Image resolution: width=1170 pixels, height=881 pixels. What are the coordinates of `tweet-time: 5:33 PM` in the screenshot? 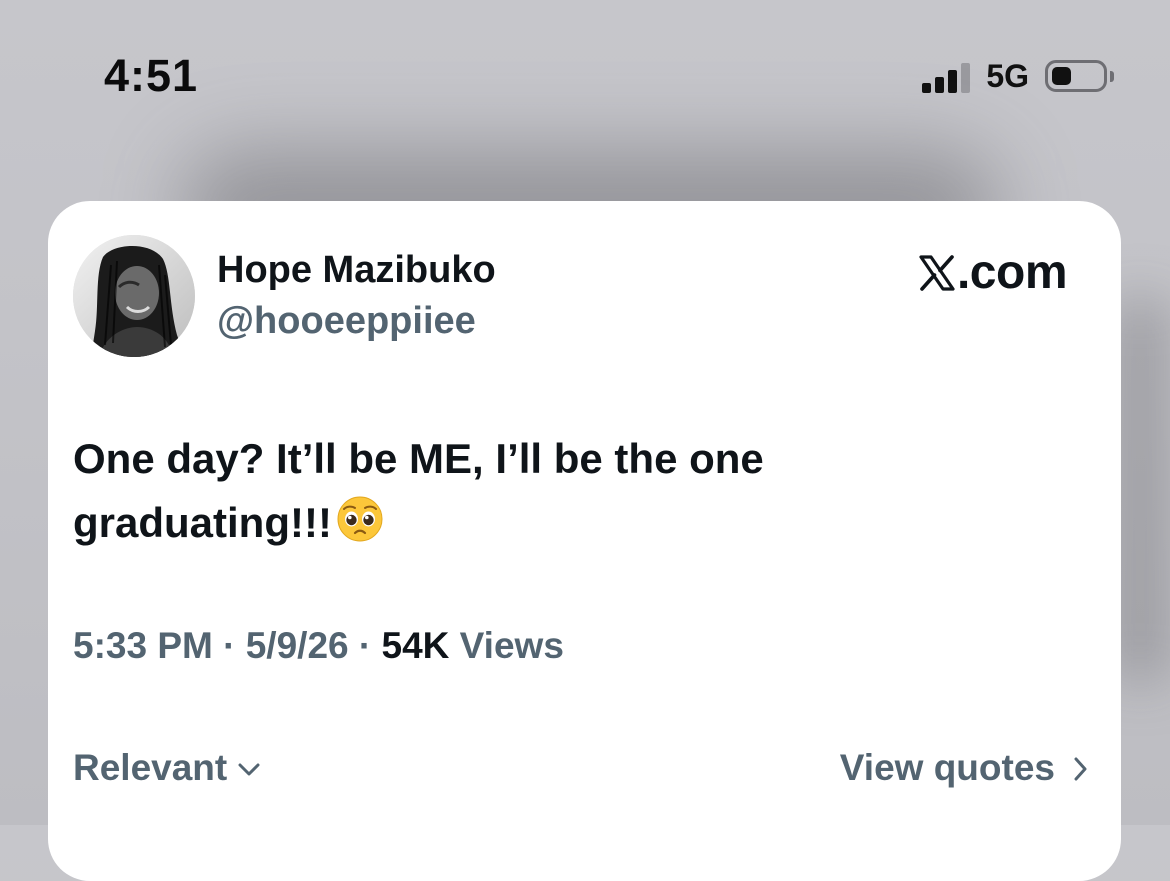 It's located at (143, 645).